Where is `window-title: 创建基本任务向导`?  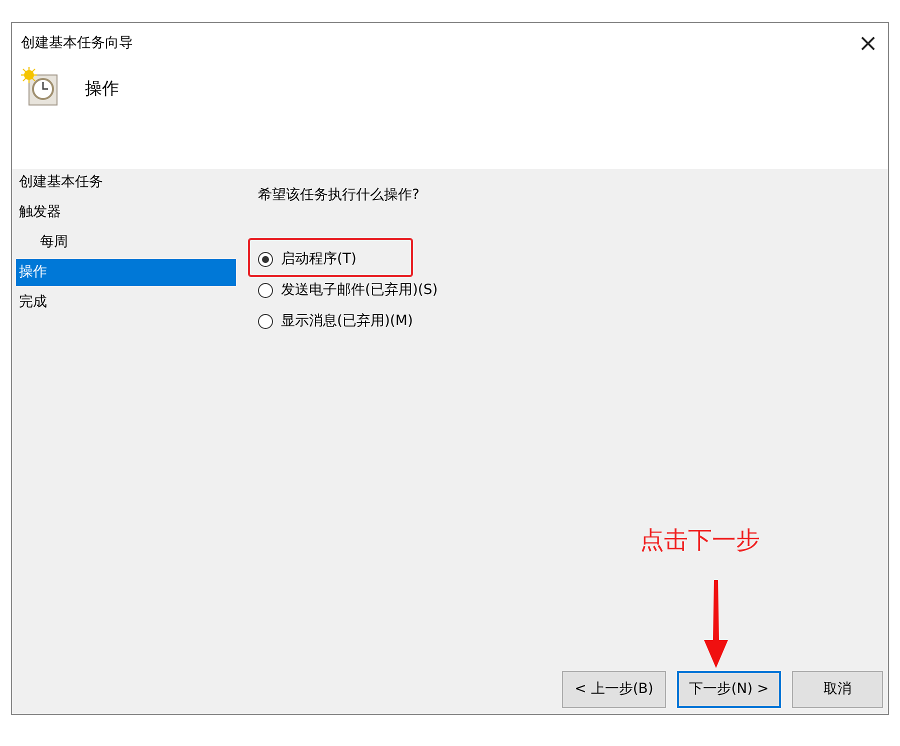 window-title: 创建基本任务向导 is located at coordinates (77, 43).